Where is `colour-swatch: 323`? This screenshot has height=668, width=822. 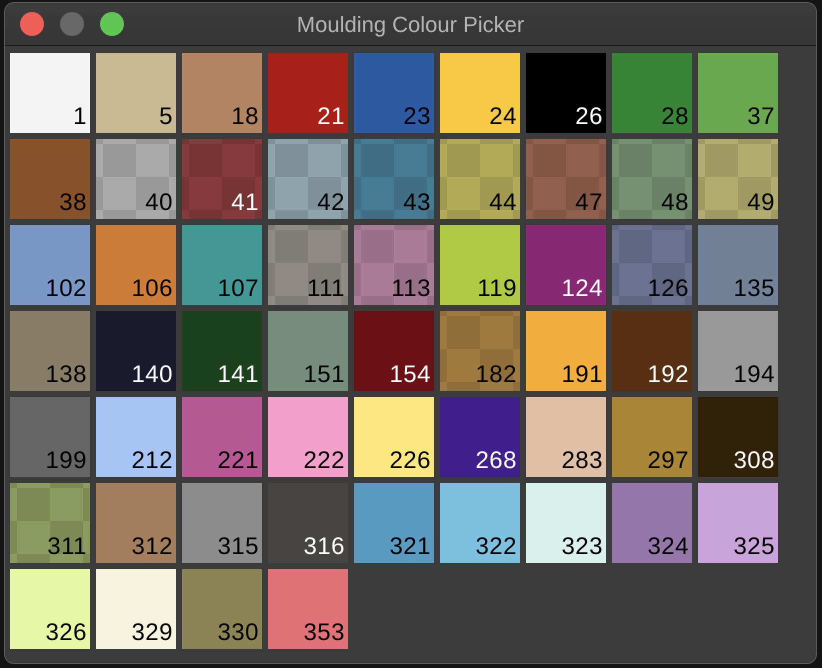 colour-swatch: 323 is located at coordinates (566, 523).